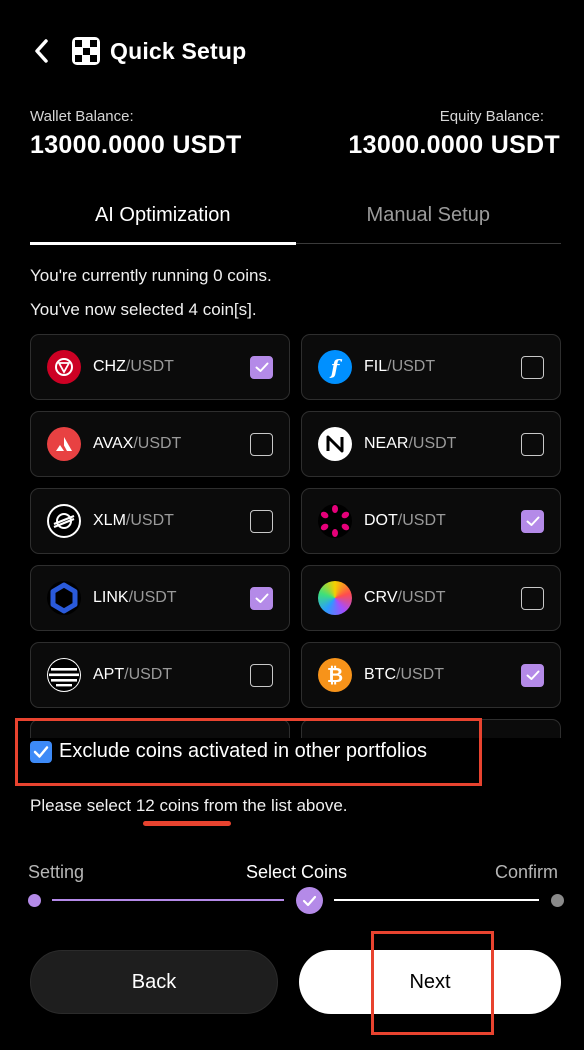 The height and width of the screenshot is (1050, 584). What do you see at coordinates (64, 444) in the screenshot?
I see `avax-icon` at bounding box center [64, 444].